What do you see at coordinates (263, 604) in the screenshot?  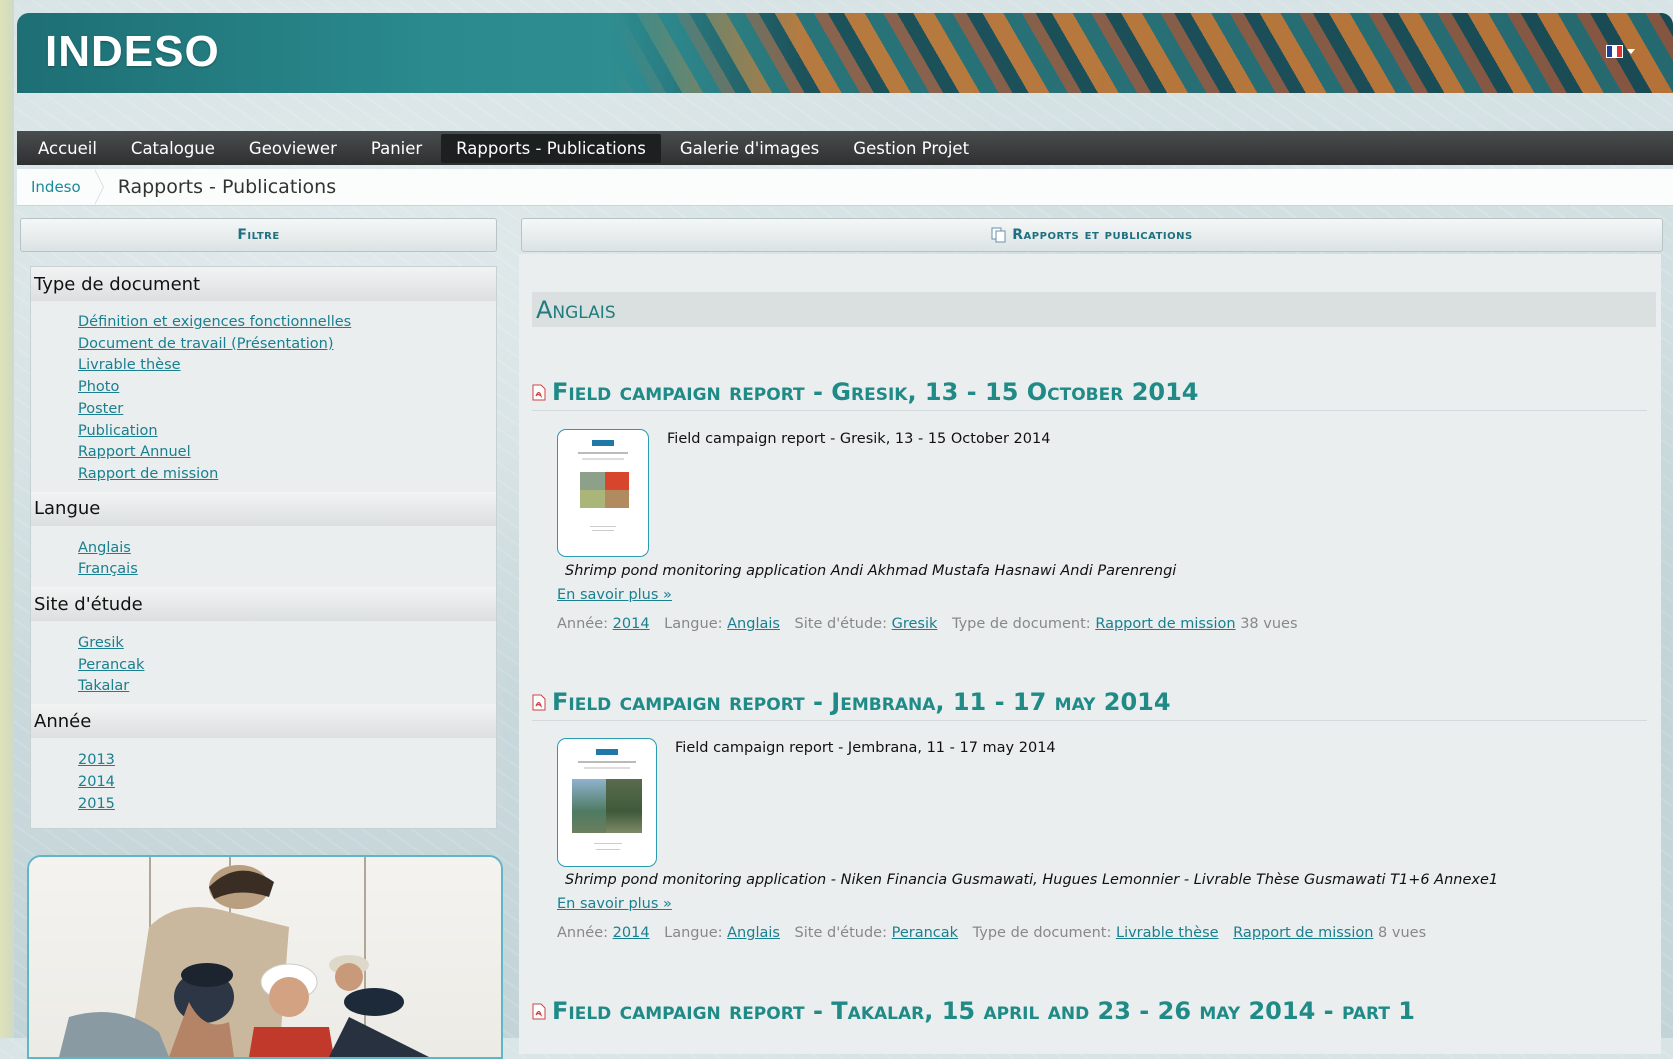 I see `facet-title-site: Site d'étude` at bounding box center [263, 604].